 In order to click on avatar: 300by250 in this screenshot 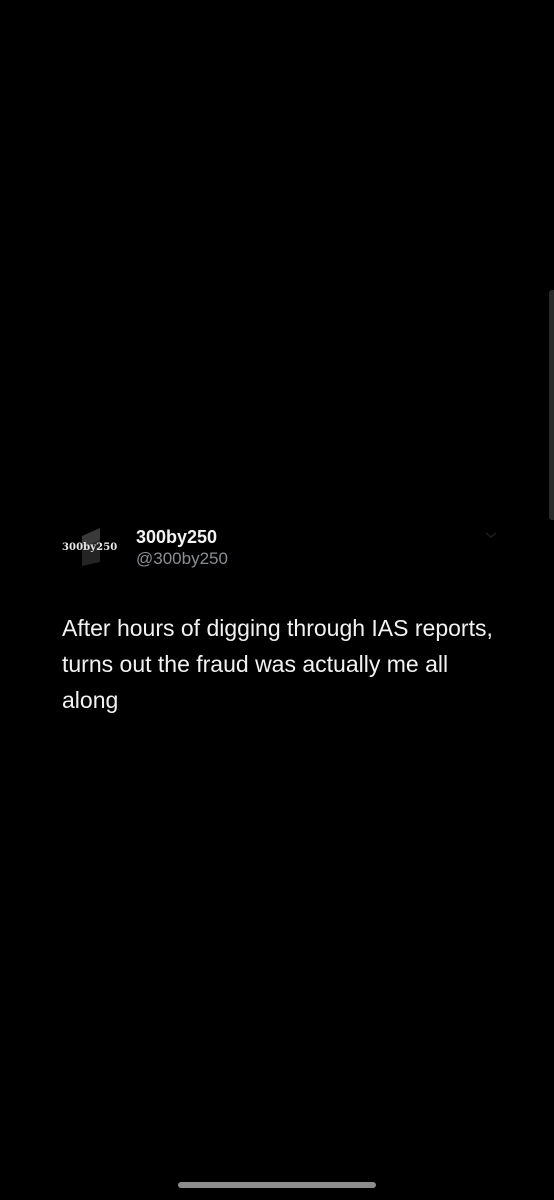, I will do `click(94, 546)`.